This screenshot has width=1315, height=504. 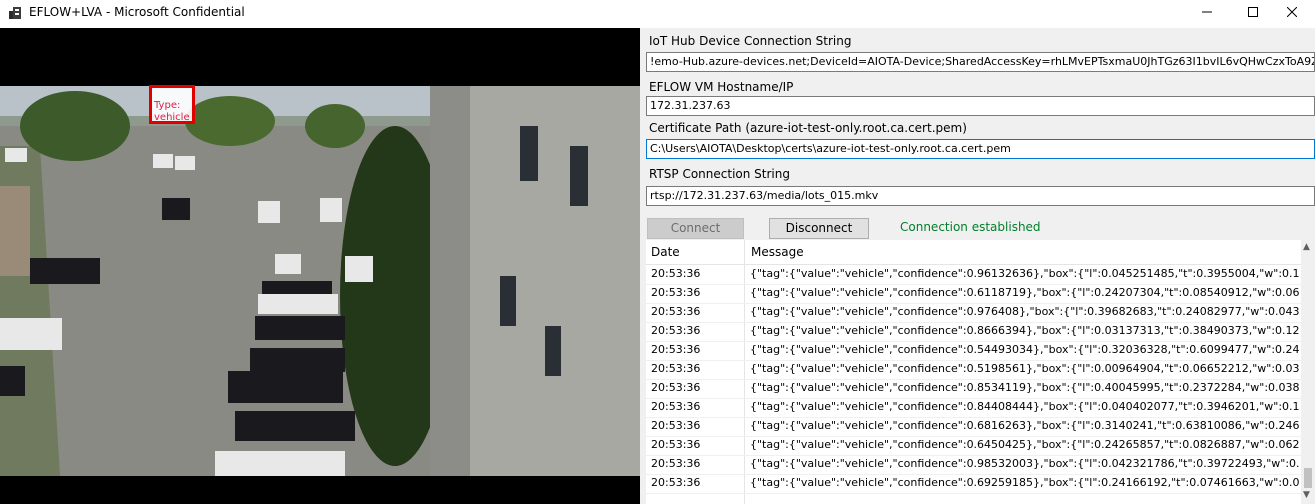 I want to click on disconnect-button: Disconnect, so click(x=819, y=228).